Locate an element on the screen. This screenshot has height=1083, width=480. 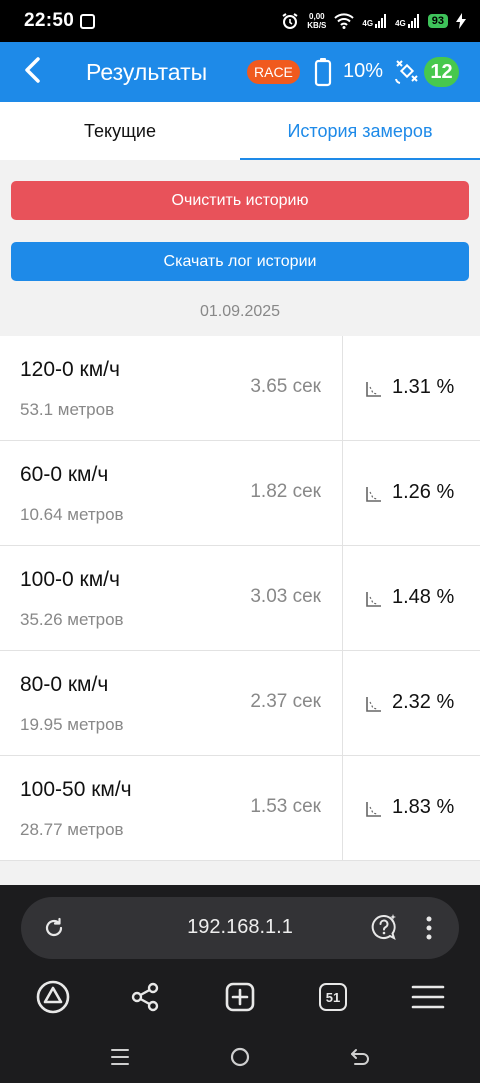
list-item: 100-0 км/ч 35.26 метров 3.03 сек 1.48 % is located at coordinates (240, 598).